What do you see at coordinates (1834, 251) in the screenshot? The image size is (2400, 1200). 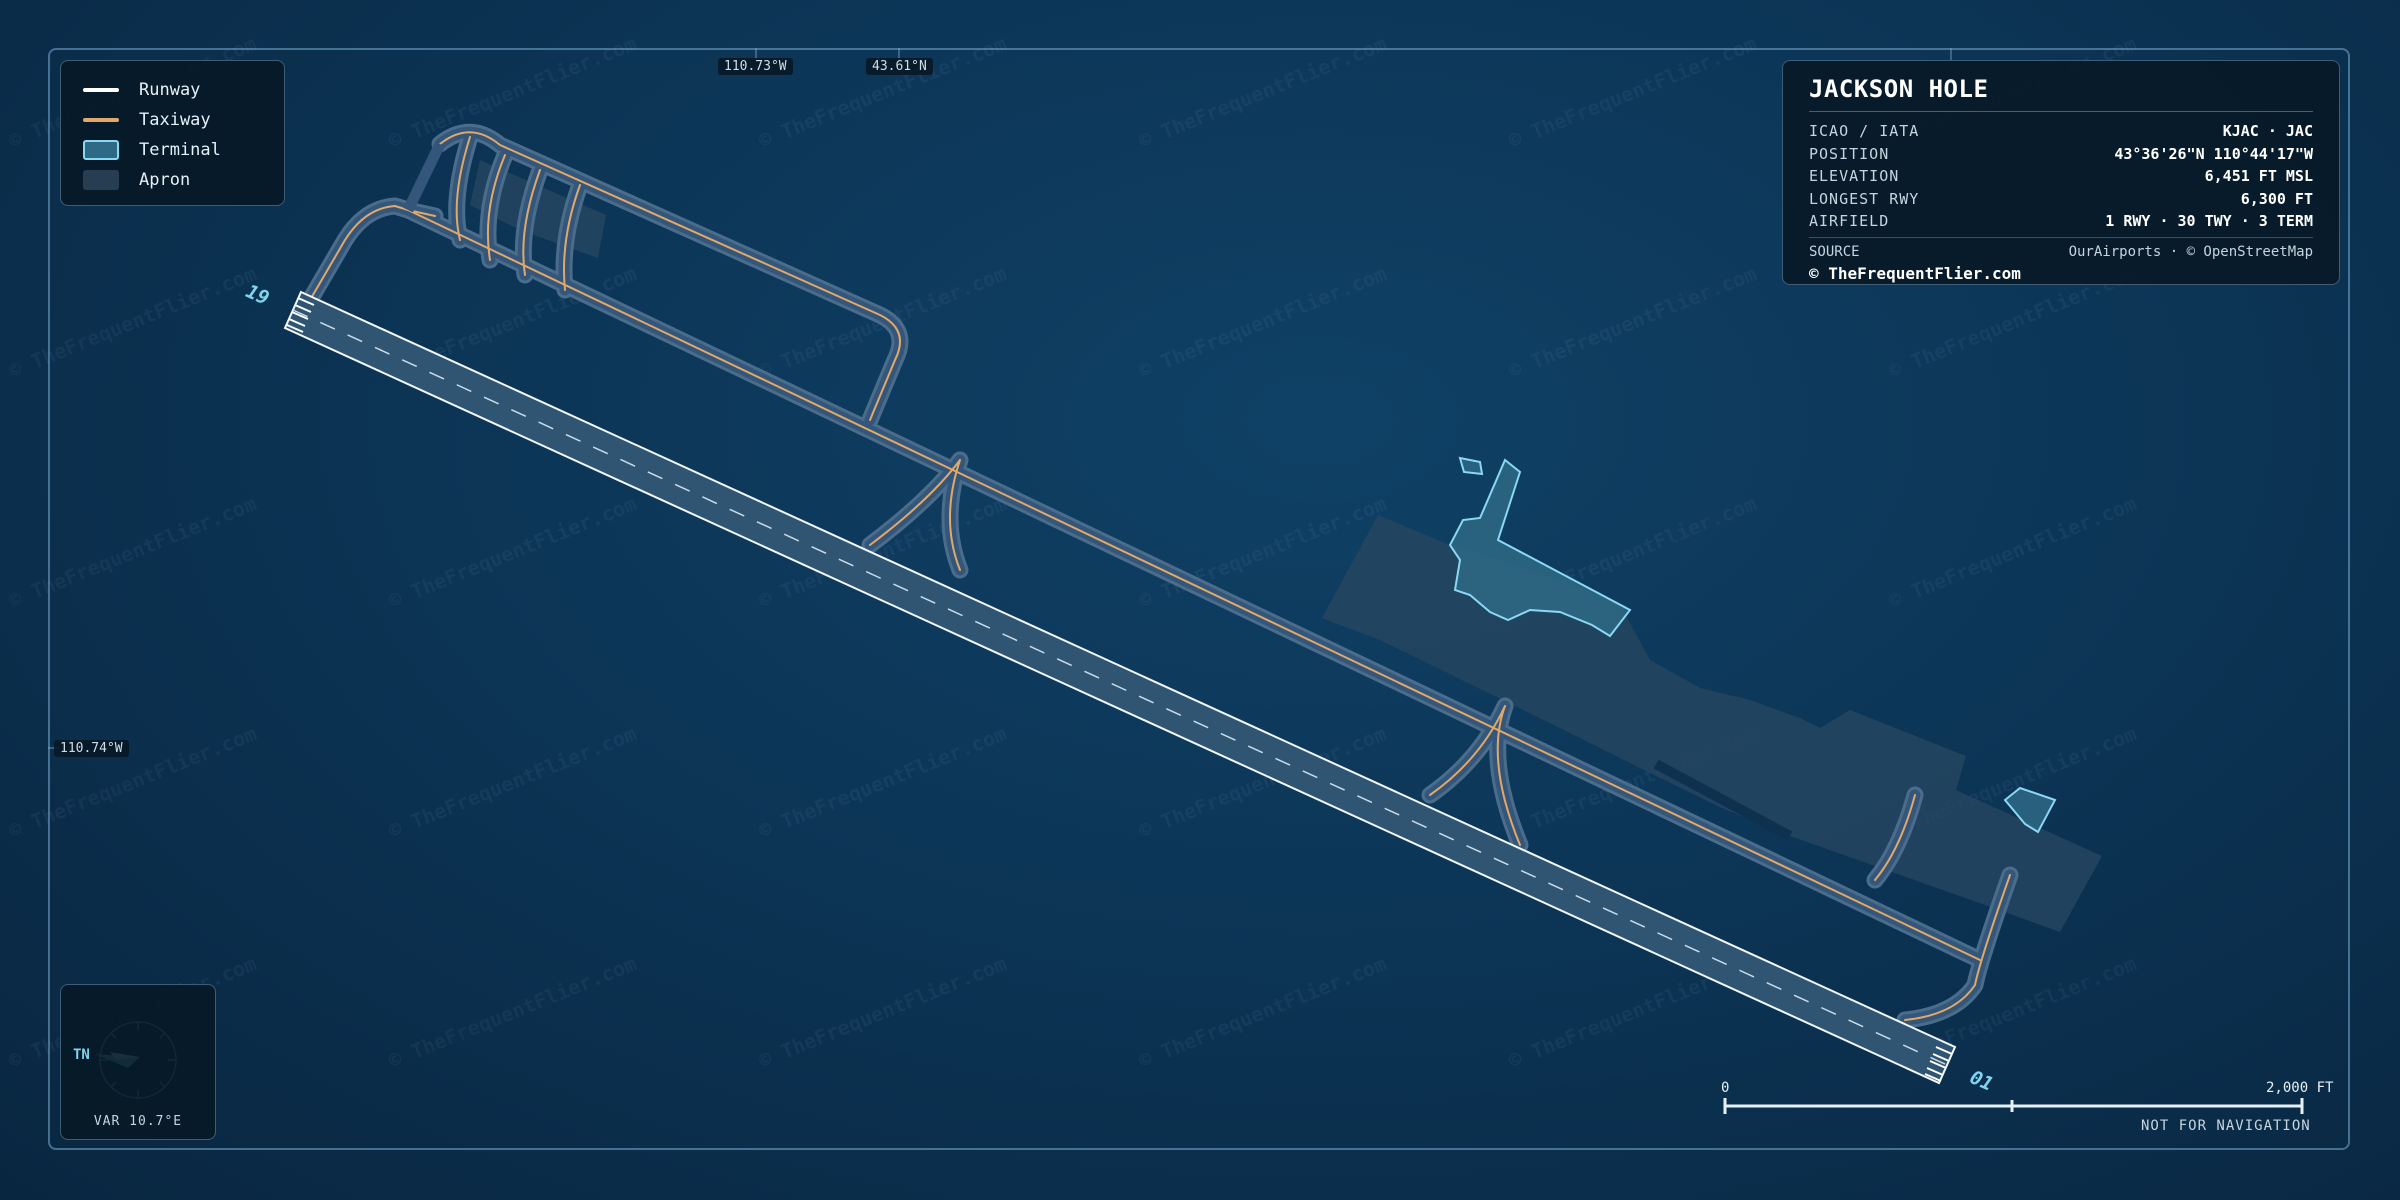 I see `source-label: SOURCE` at bounding box center [1834, 251].